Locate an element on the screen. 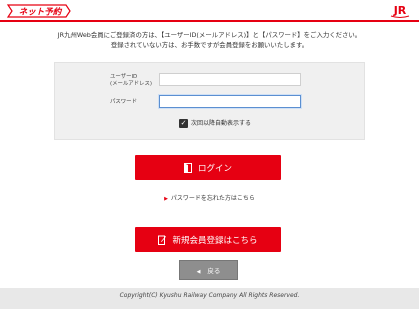 The width and height of the screenshot is (419, 309). user-id-label-line2: (メールアドレス) is located at coordinates (131, 84).